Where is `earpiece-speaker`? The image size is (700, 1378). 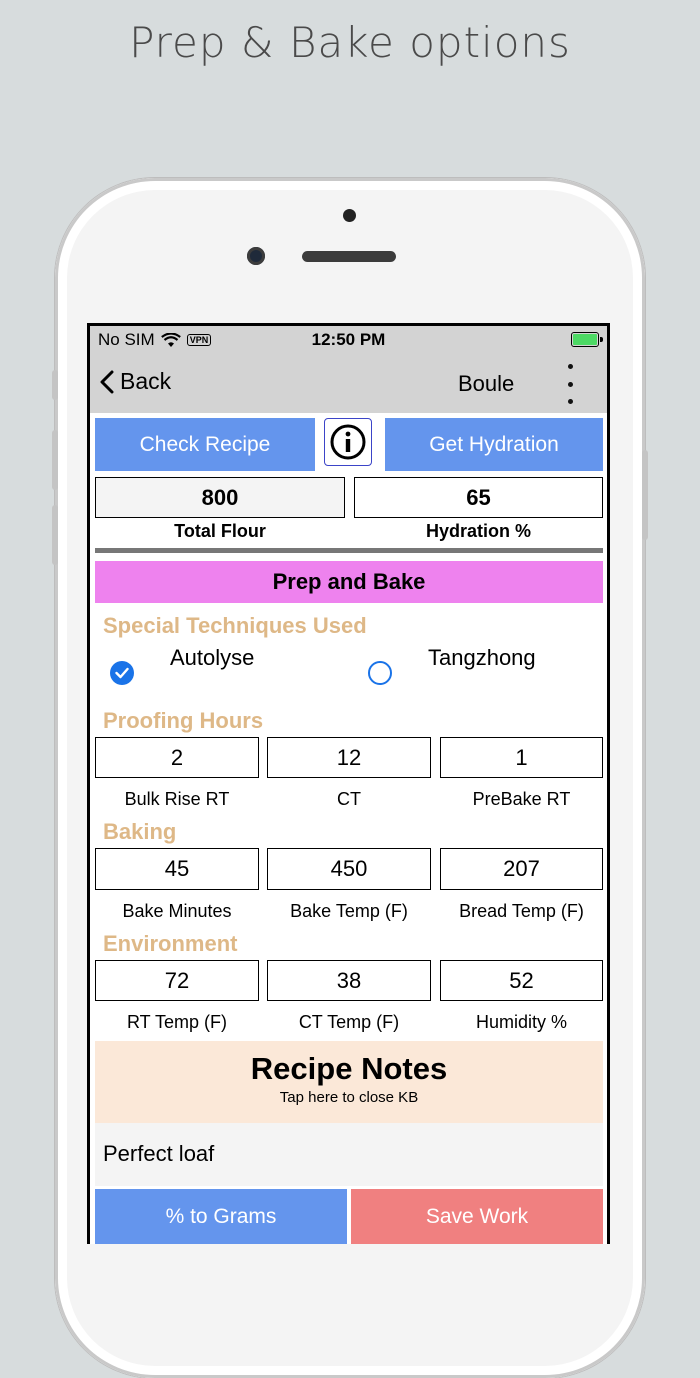
earpiece-speaker is located at coordinates (349, 256).